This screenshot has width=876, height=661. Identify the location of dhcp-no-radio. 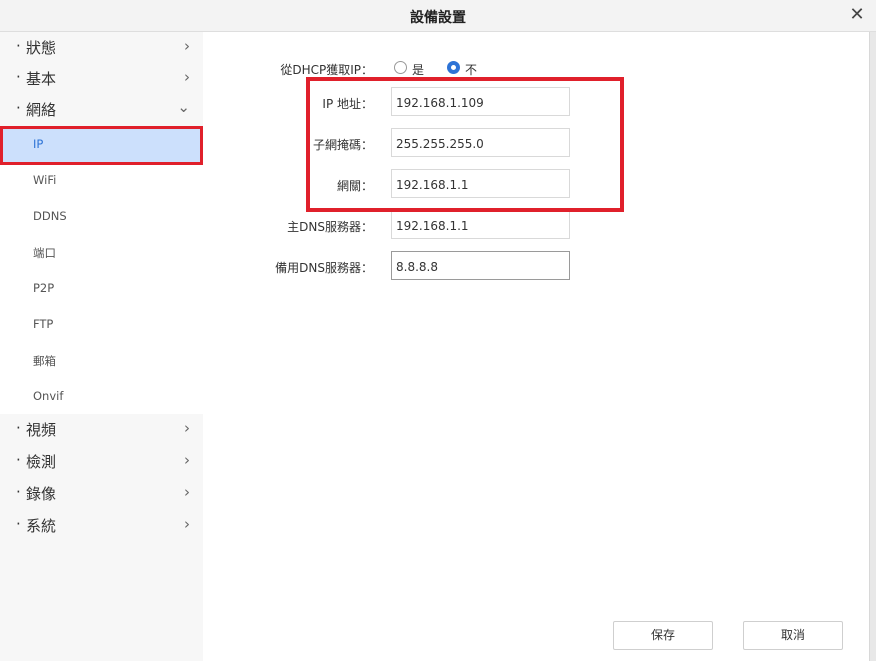
(453, 67).